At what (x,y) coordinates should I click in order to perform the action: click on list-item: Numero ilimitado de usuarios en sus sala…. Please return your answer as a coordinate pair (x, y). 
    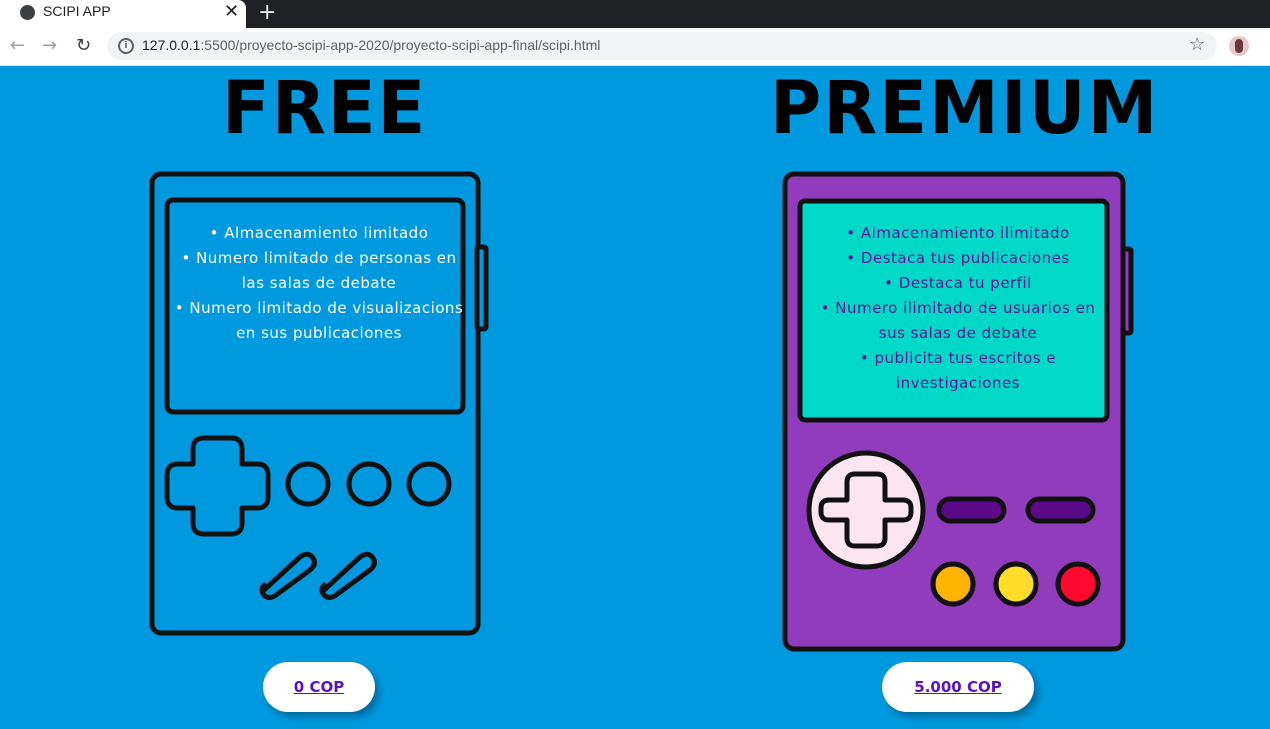
    Looking at the image, I should click on (958, 321).